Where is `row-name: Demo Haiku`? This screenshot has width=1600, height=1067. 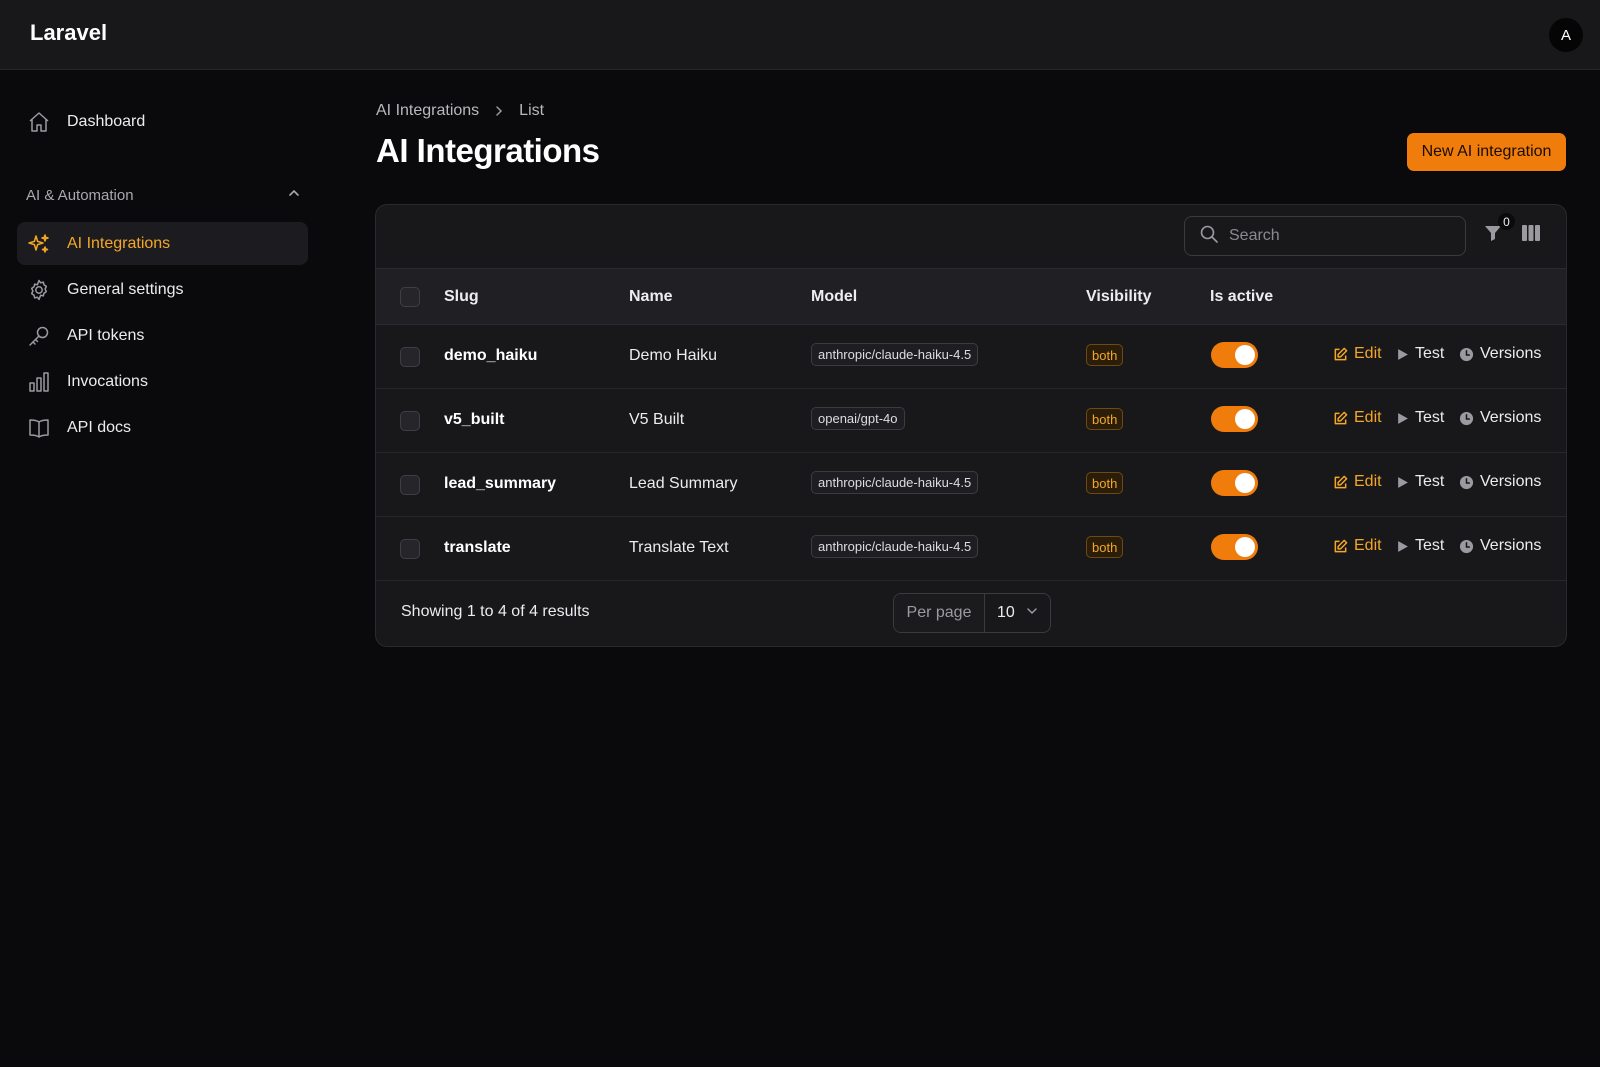
row-name: Demo Haiku is located at coordinates (673, 355).